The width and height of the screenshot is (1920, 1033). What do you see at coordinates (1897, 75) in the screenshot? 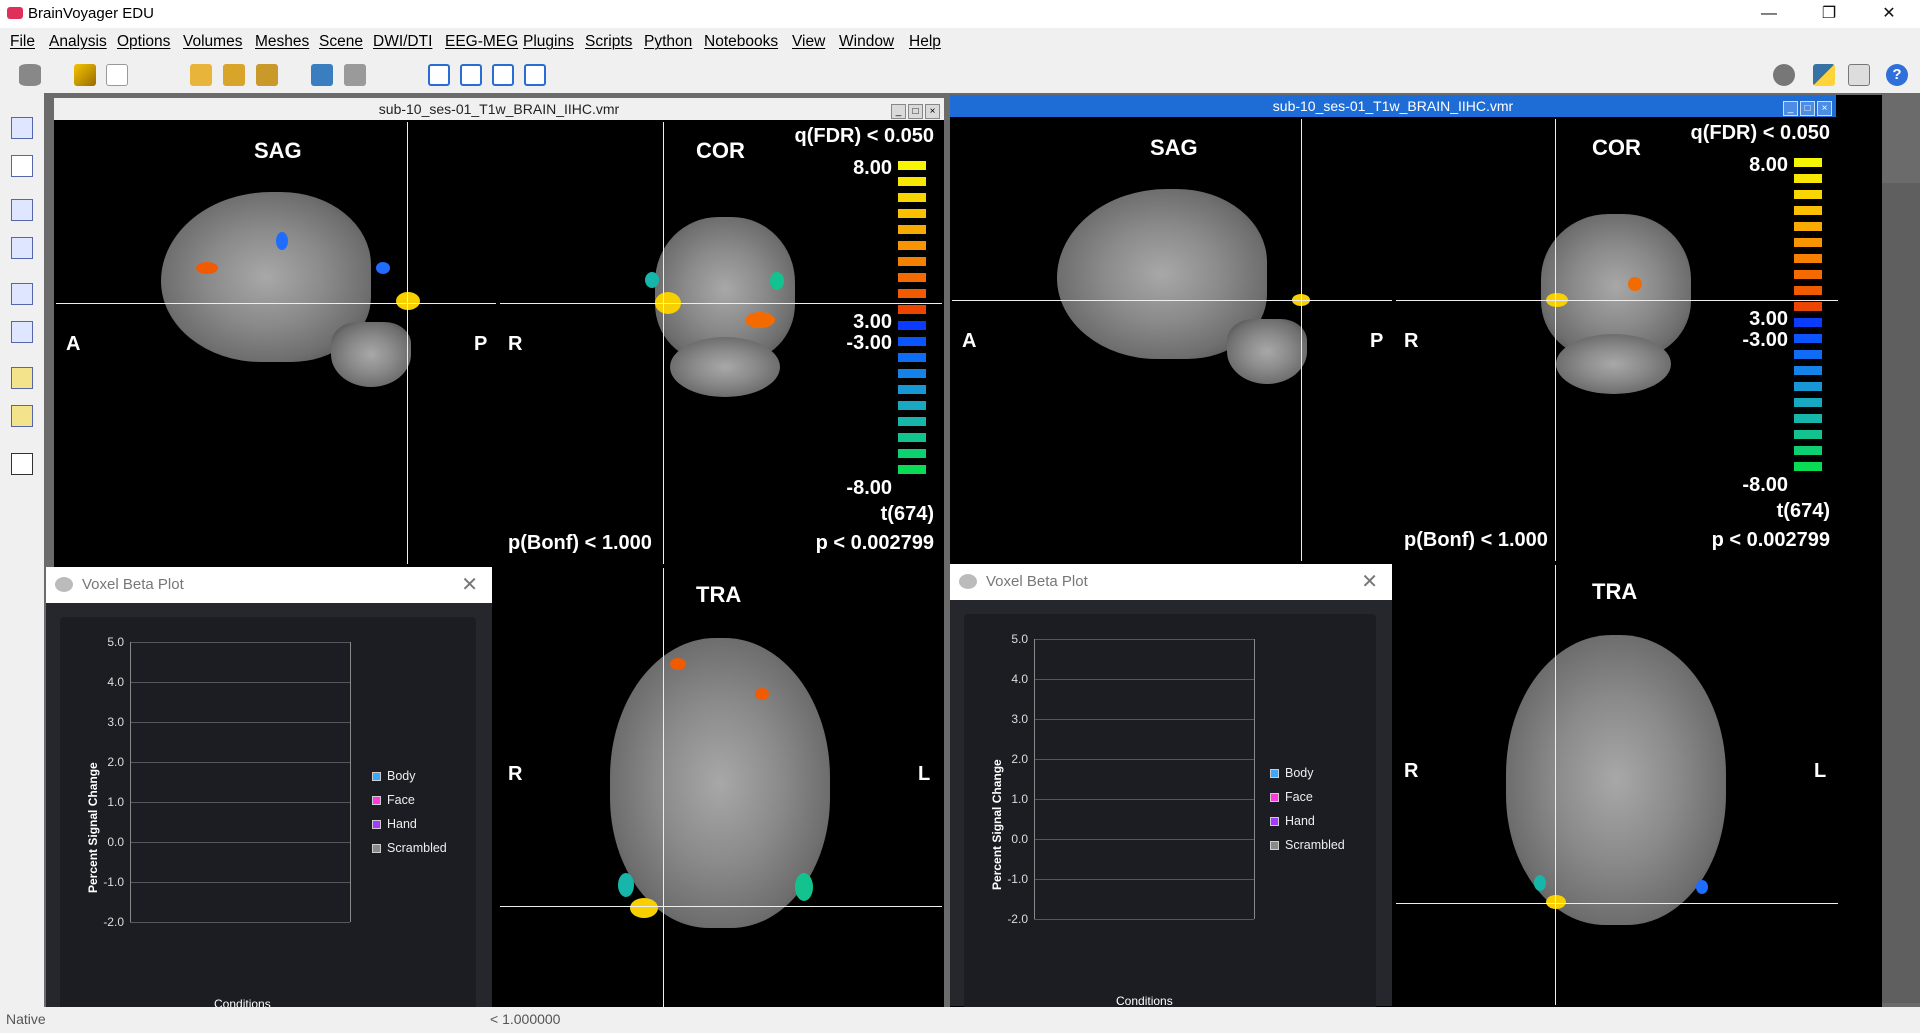
I see `help-icon: ?` at bounding box center [1897, 75].